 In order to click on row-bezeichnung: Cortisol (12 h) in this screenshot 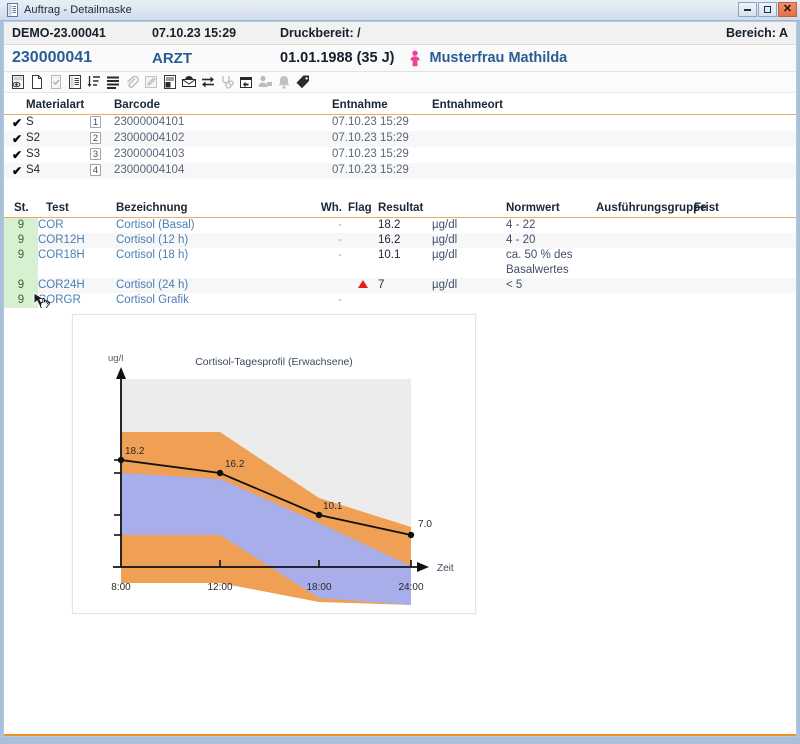, I will do `click(211, 240)`.